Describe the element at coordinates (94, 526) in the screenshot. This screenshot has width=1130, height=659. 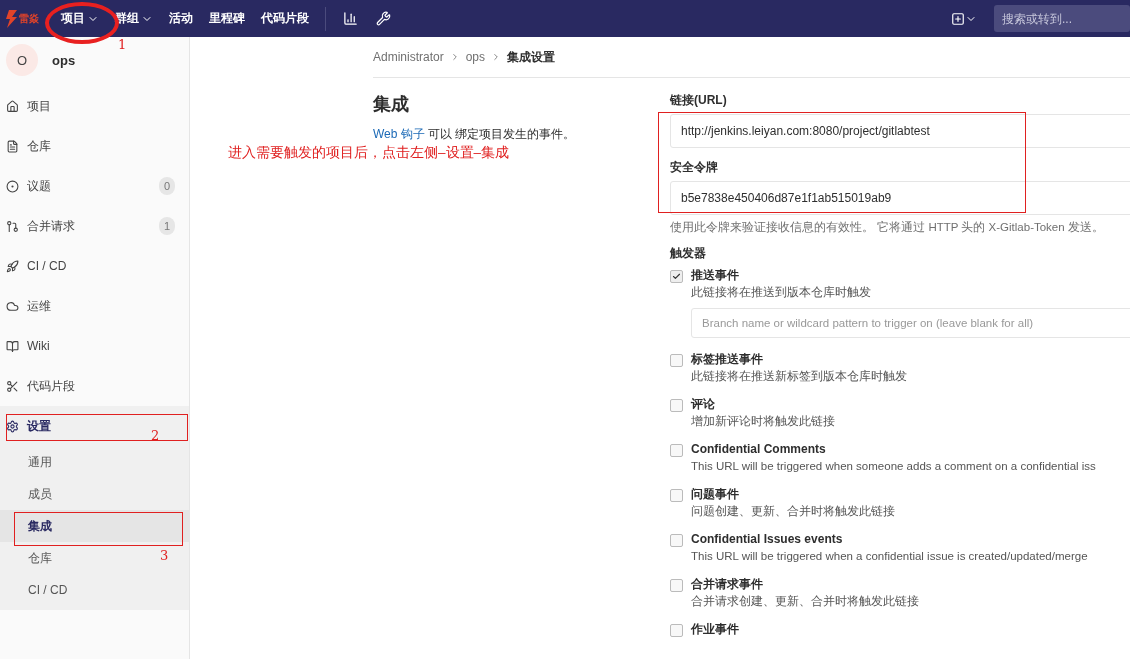
I see `submenu-item: 集成` at that location.